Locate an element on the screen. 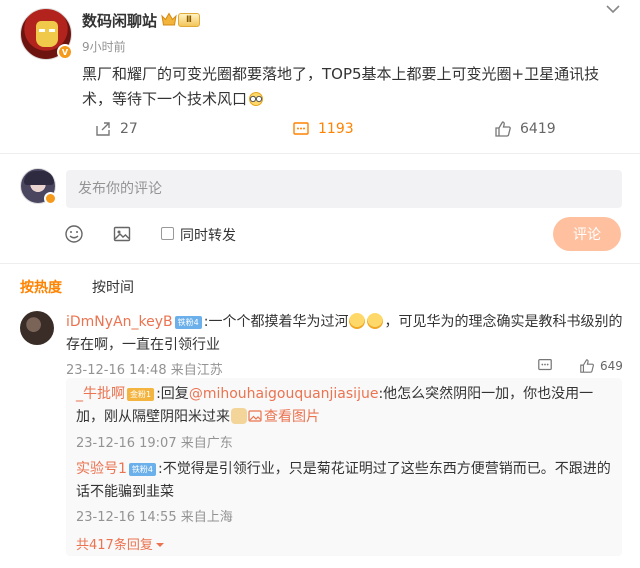 Image resolution: width=640 pixels, height=568 pixels. reply-text: :不觉得是引领行业，只是菊花证明过了这些东西方便营销而已。不跟进的话不能骗到韭菜 is located at coordinates (343, 480).